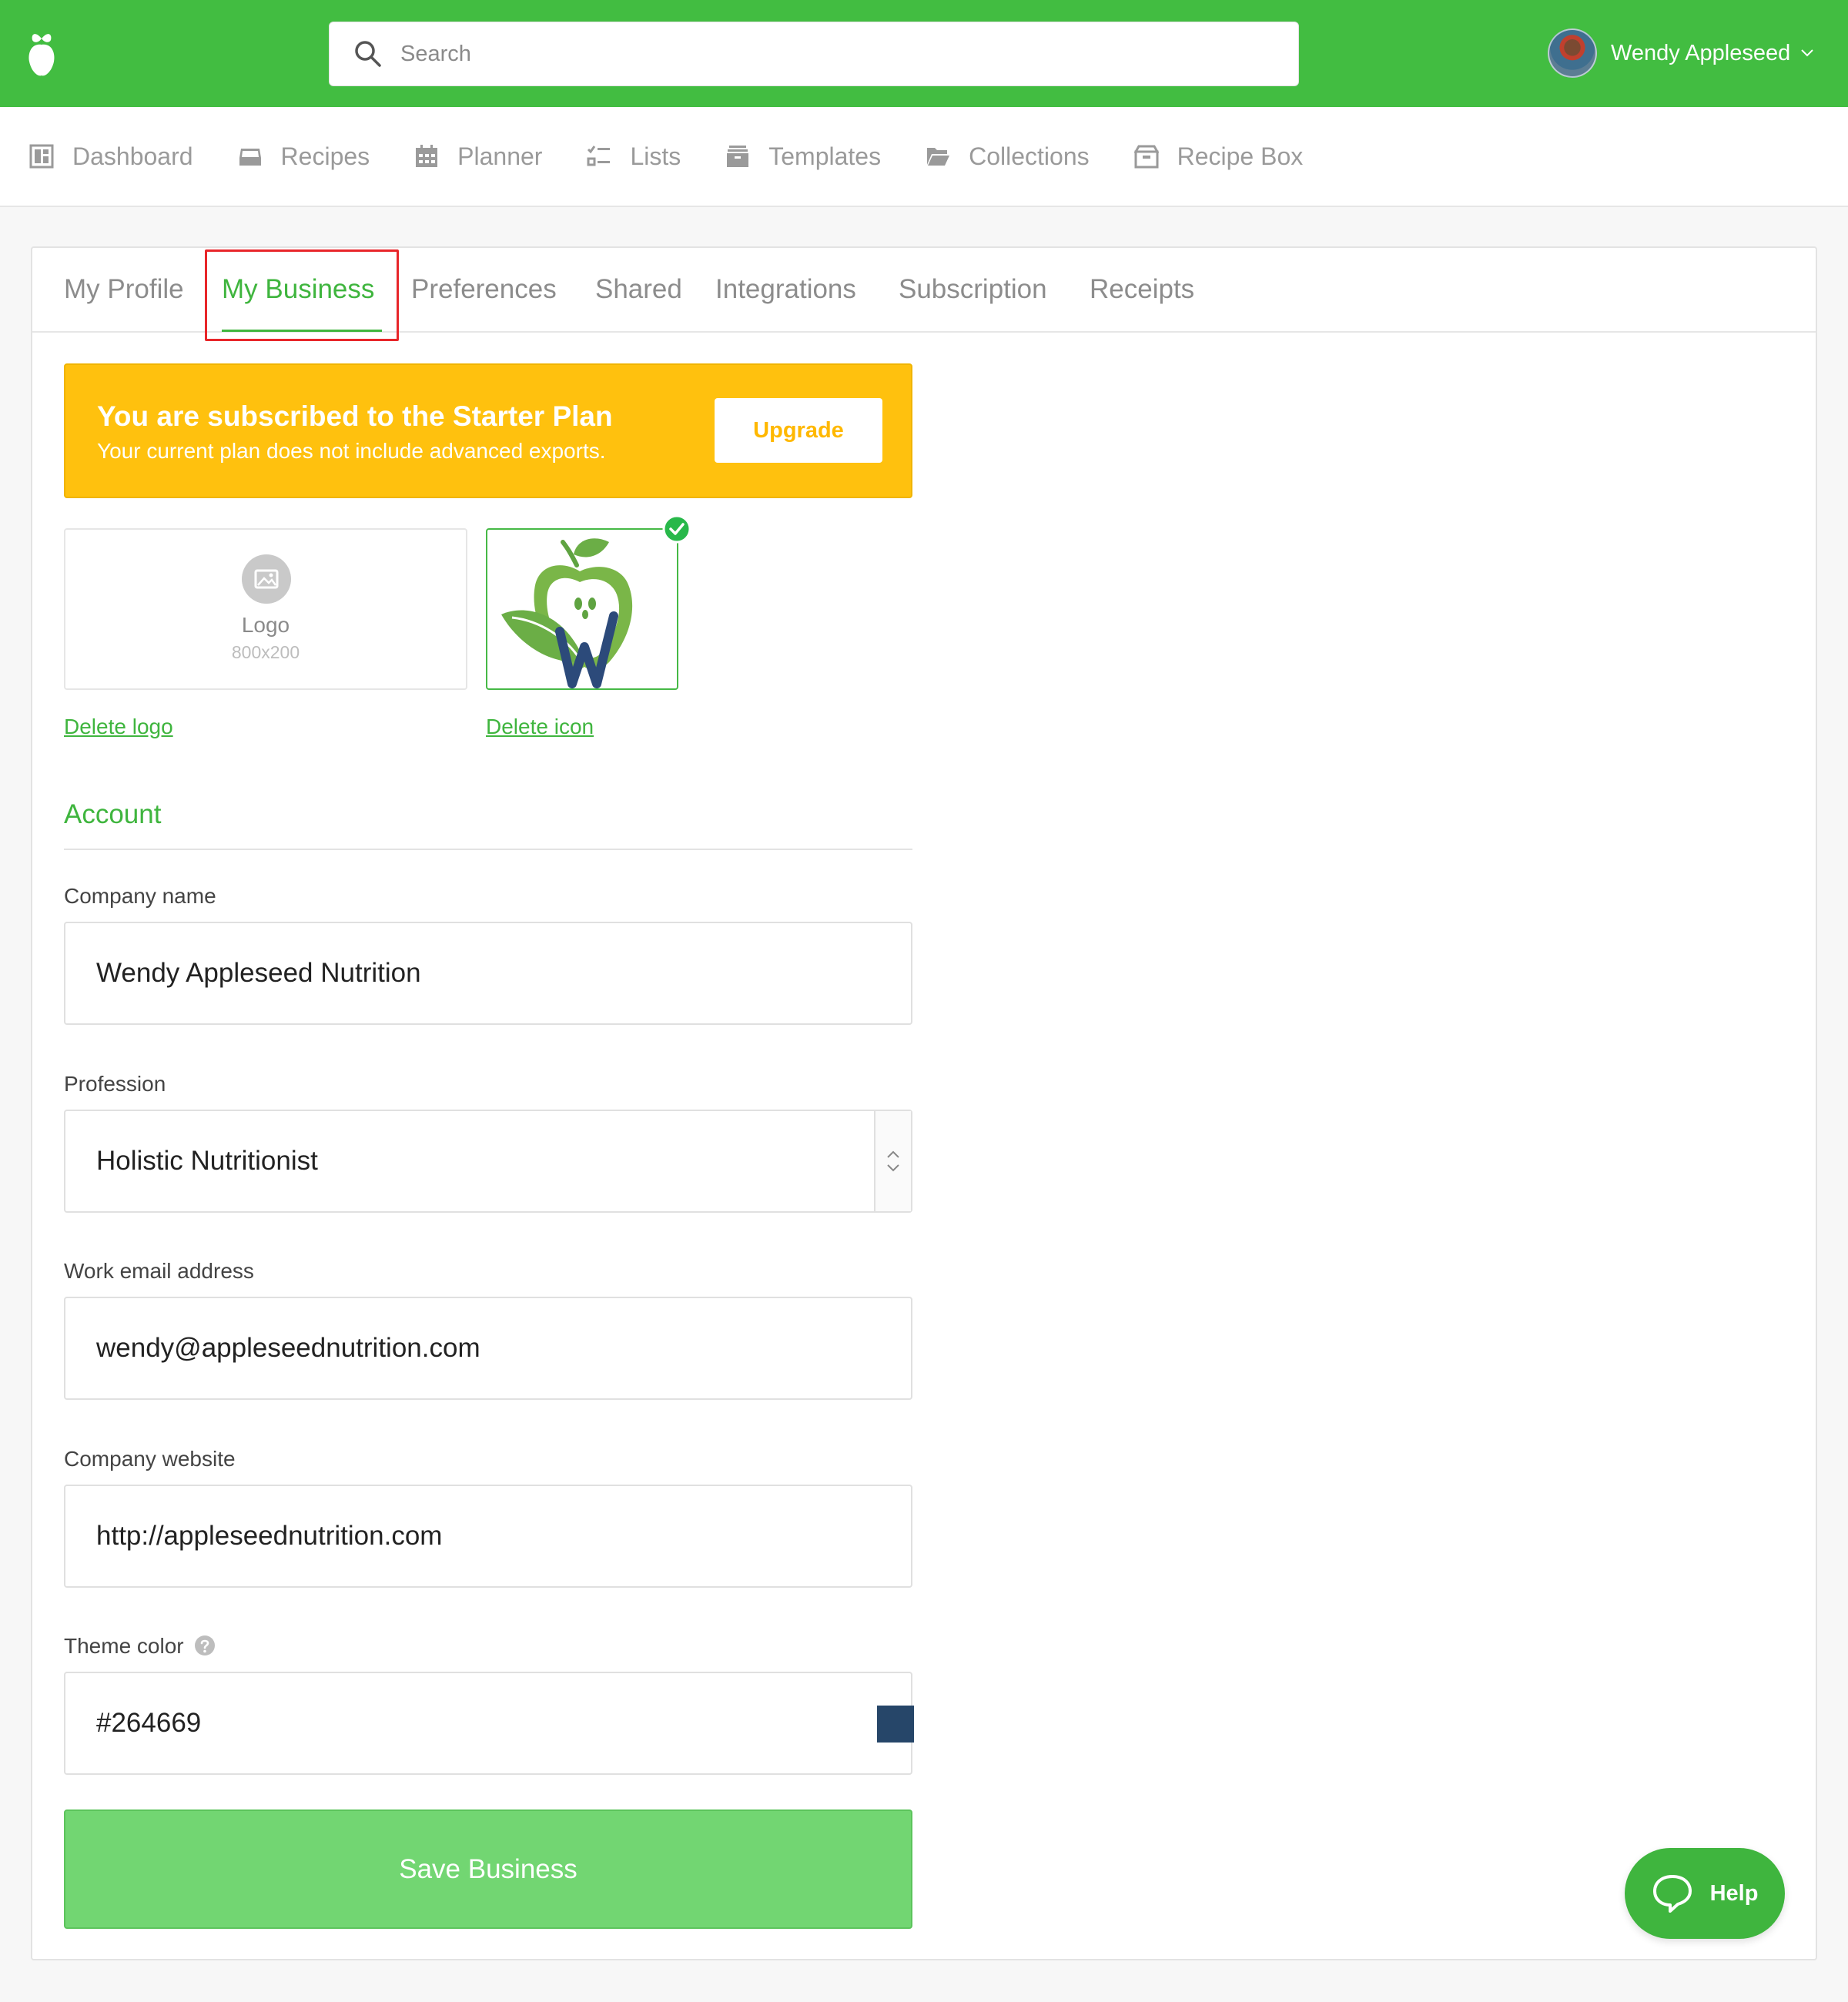 This screenshot has width=1848, height=2002. Describe the element at coordinates (325, 156) in the screenshot. I see `nav-label: Recipes` at that location.